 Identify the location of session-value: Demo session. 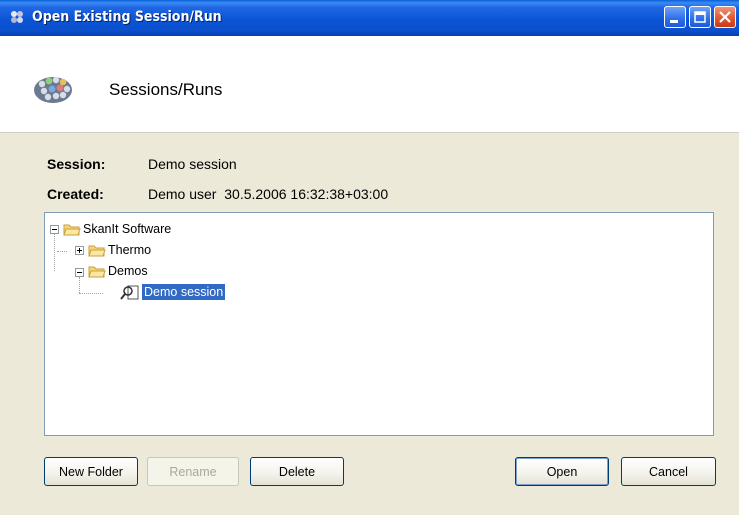
(192, 164).